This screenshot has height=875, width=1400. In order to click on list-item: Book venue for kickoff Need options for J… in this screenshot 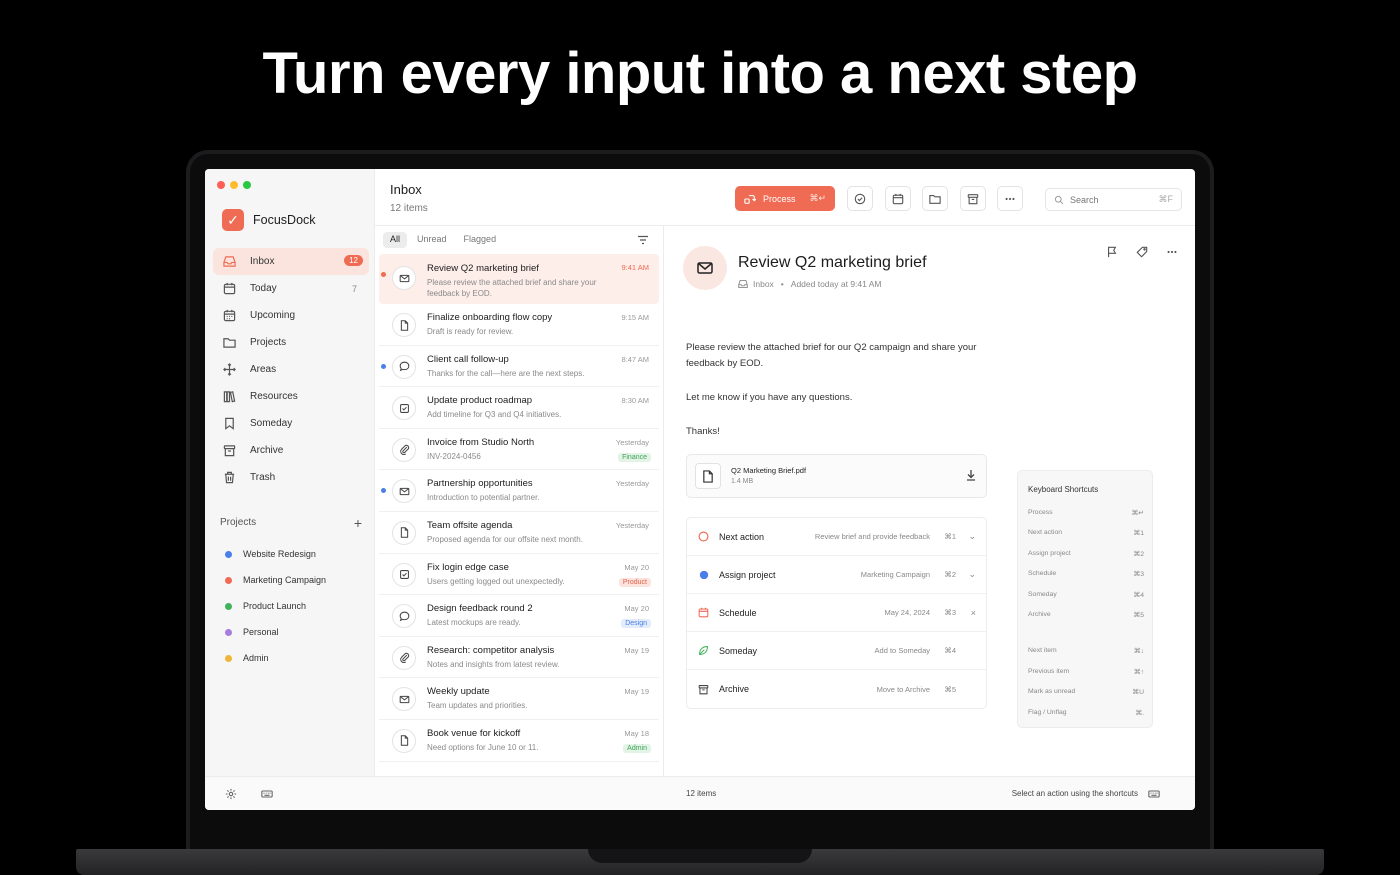, I will do `click(519, 741)`.